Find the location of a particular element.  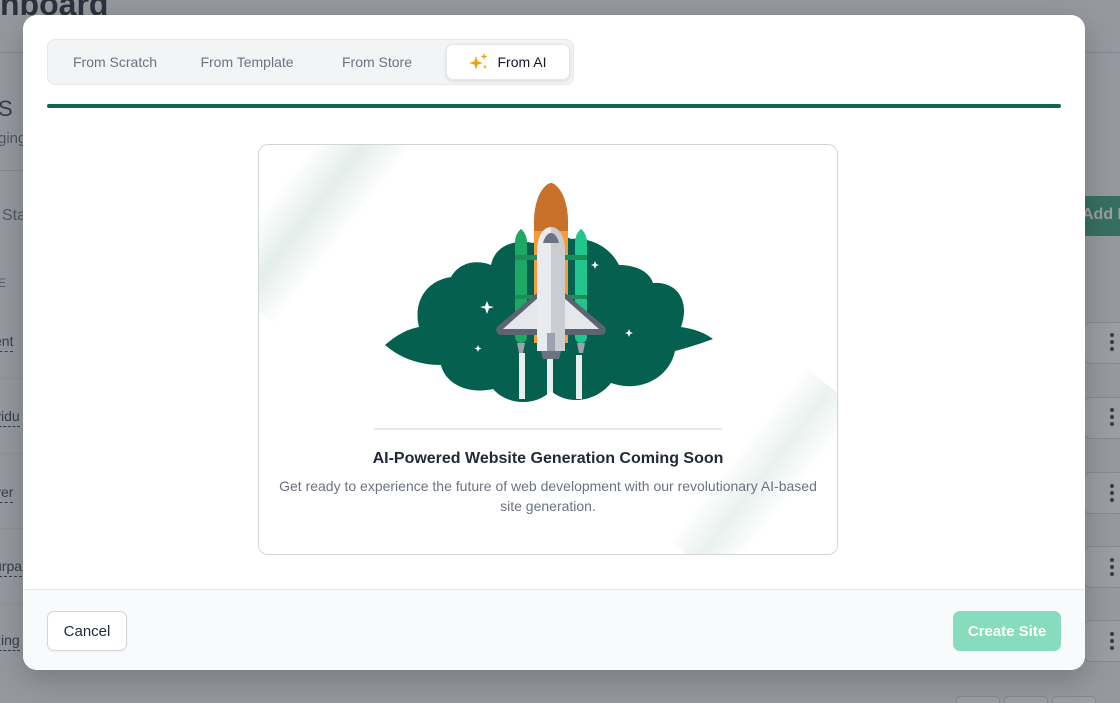

tab-label: From AI is located at coordinates (522, 62).